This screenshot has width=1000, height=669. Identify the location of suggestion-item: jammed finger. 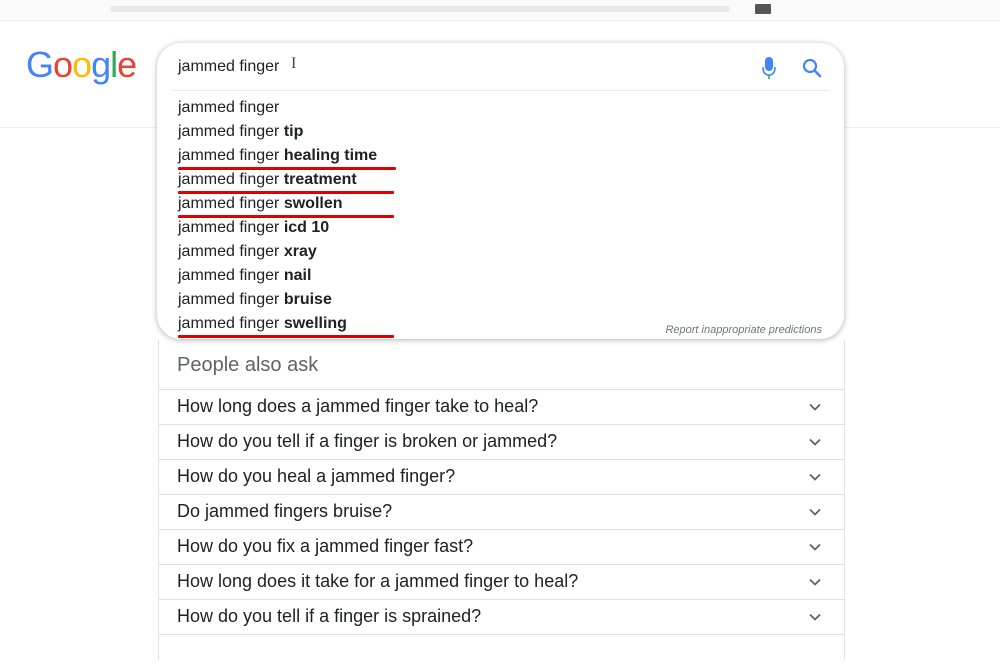
(498, 108).